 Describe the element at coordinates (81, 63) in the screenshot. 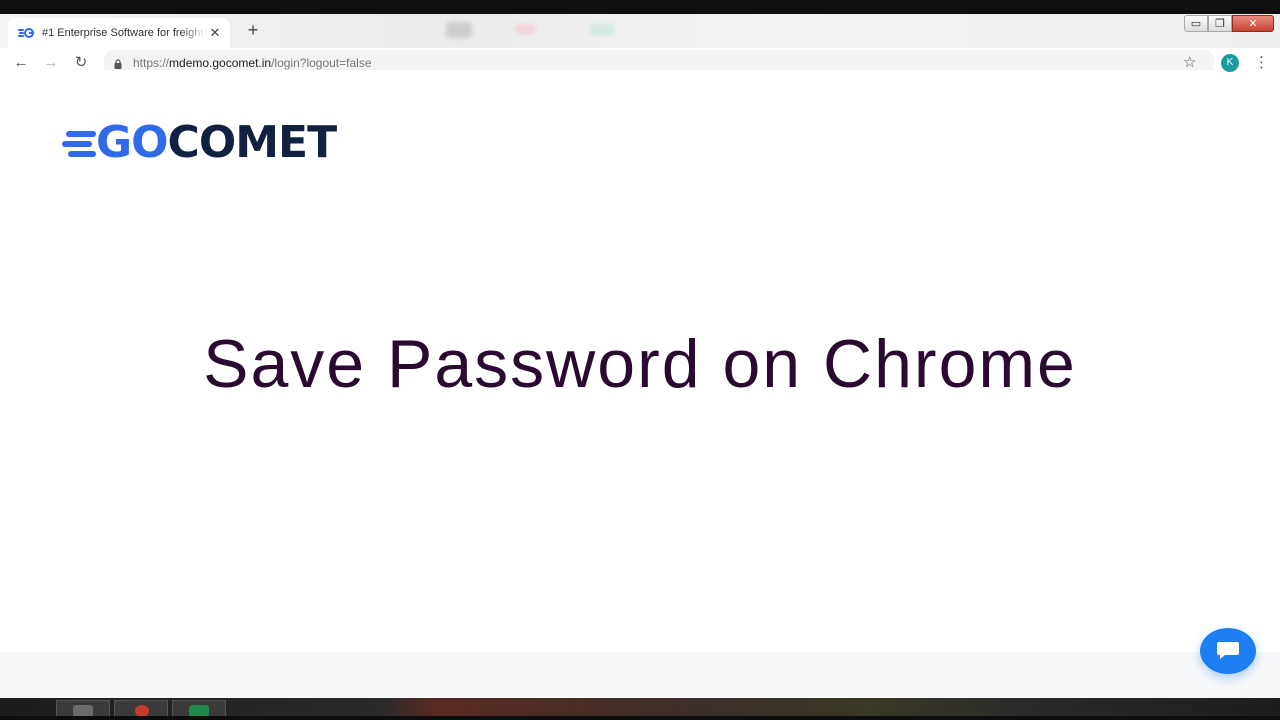

I see `reload-button: ↻` at that location.